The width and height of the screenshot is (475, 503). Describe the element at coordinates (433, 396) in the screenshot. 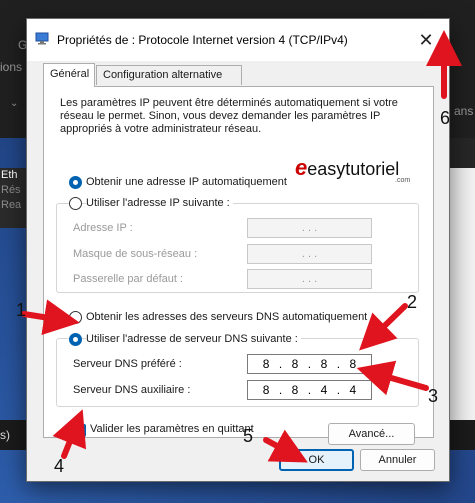

I see `annotation-number-3: 3` at that location.